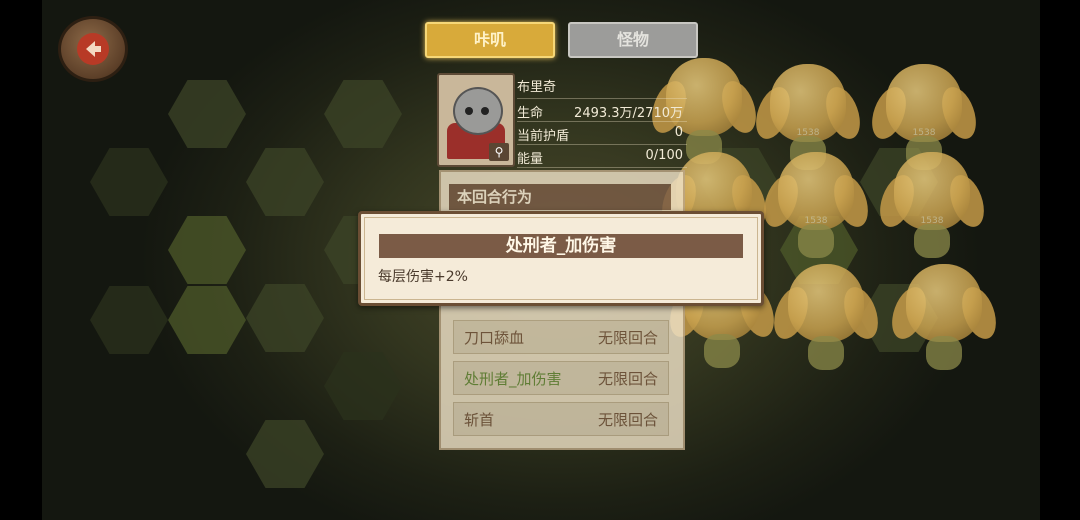  I want to click on letterbox-left, so click(21, 260).